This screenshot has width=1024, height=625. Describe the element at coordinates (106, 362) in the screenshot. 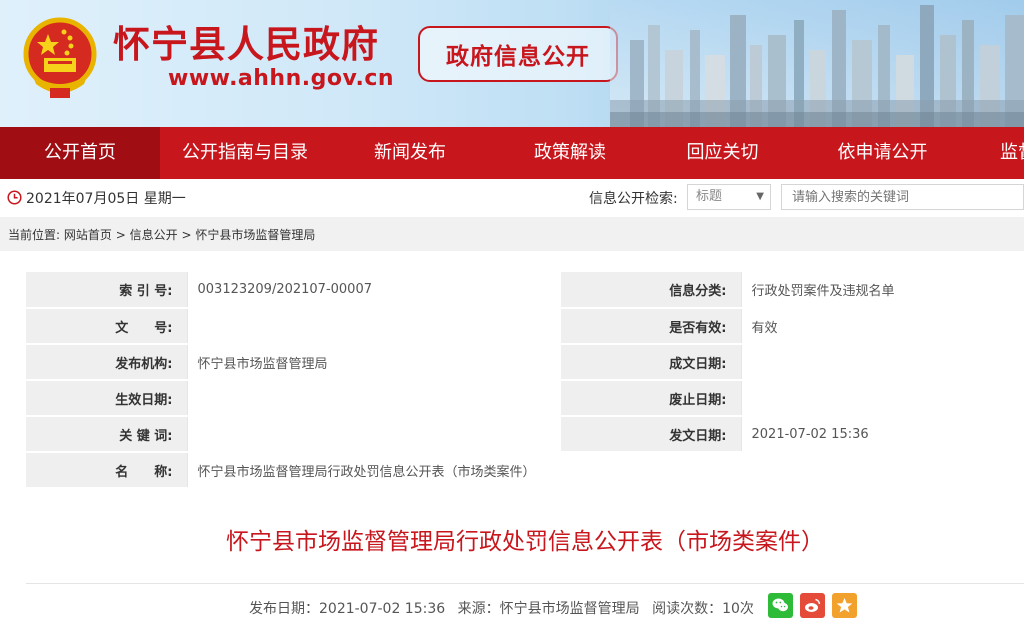

I see `meta-key: 发布机构:` at that location.